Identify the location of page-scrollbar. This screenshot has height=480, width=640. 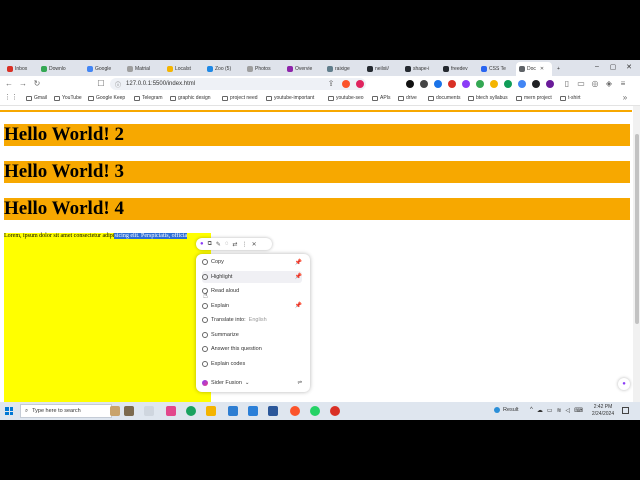
(636, 254).